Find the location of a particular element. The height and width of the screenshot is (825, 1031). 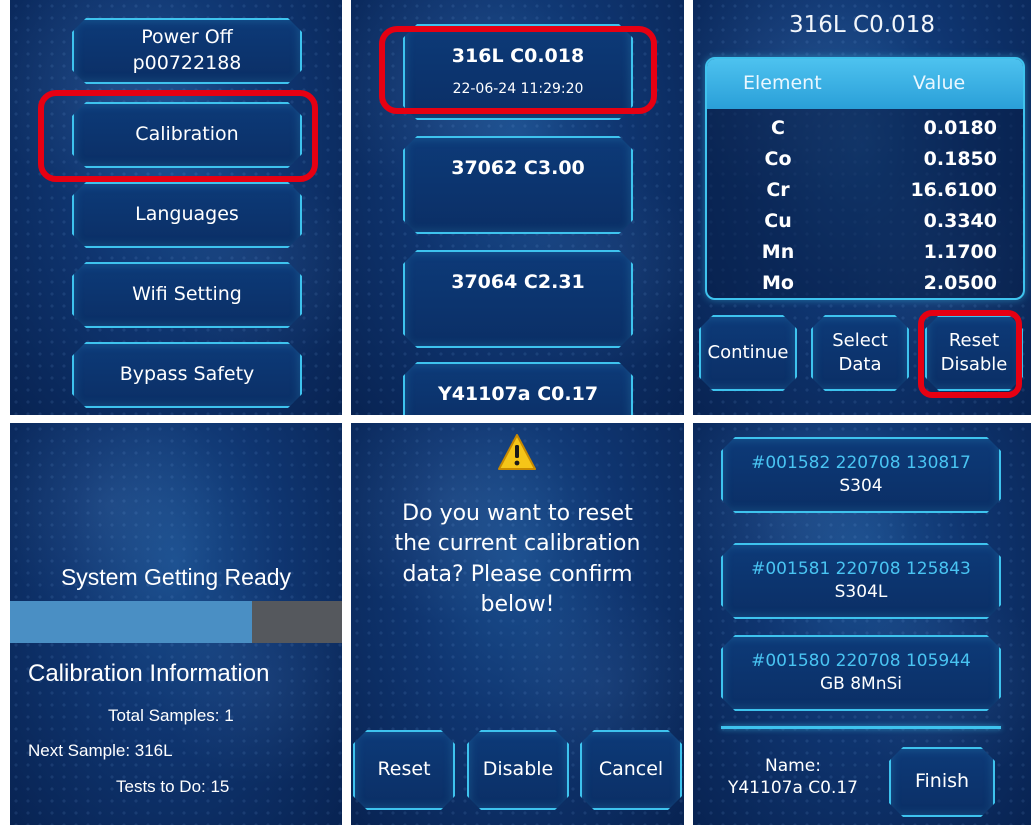

info-title: Calibration Information is located at coordinates (149, 673).